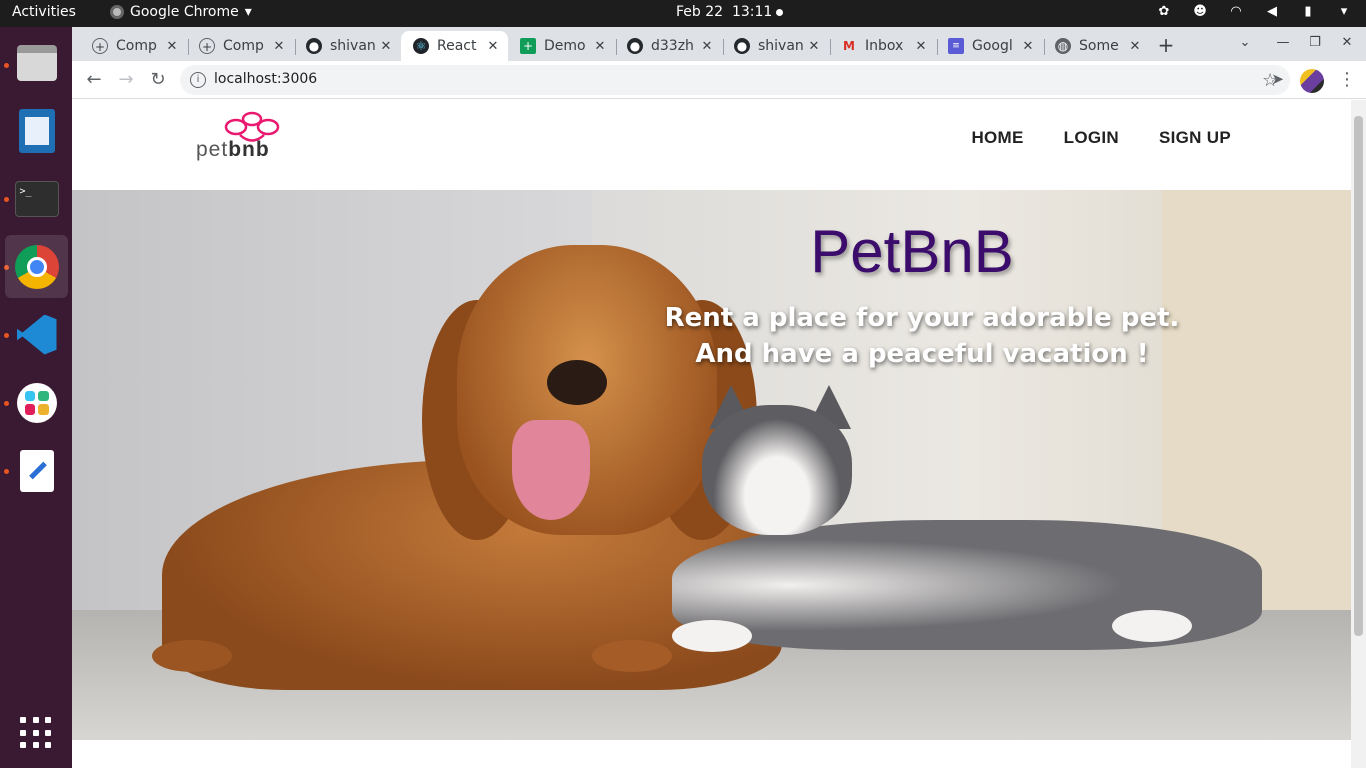 This screenshot has height=768, width=1366. I want to click on site-nav-links: HOME LOGIN SIGN UP, so click(1101, 138).